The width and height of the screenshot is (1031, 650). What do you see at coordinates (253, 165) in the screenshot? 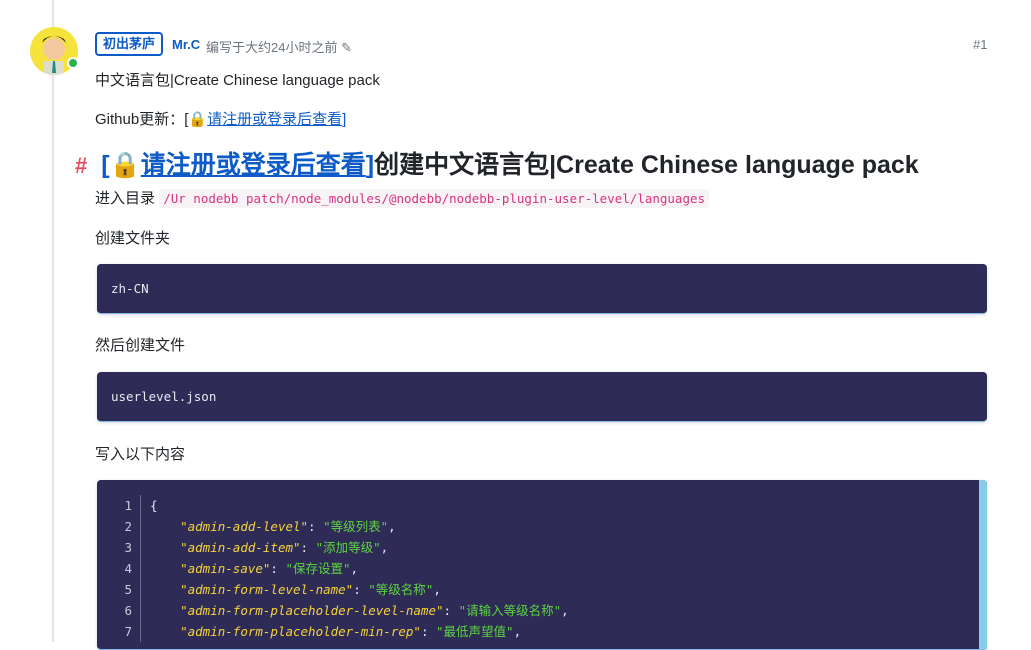
I see `heading-locked-link: 请注册或登录后查看` at bounding box center [253, 165].